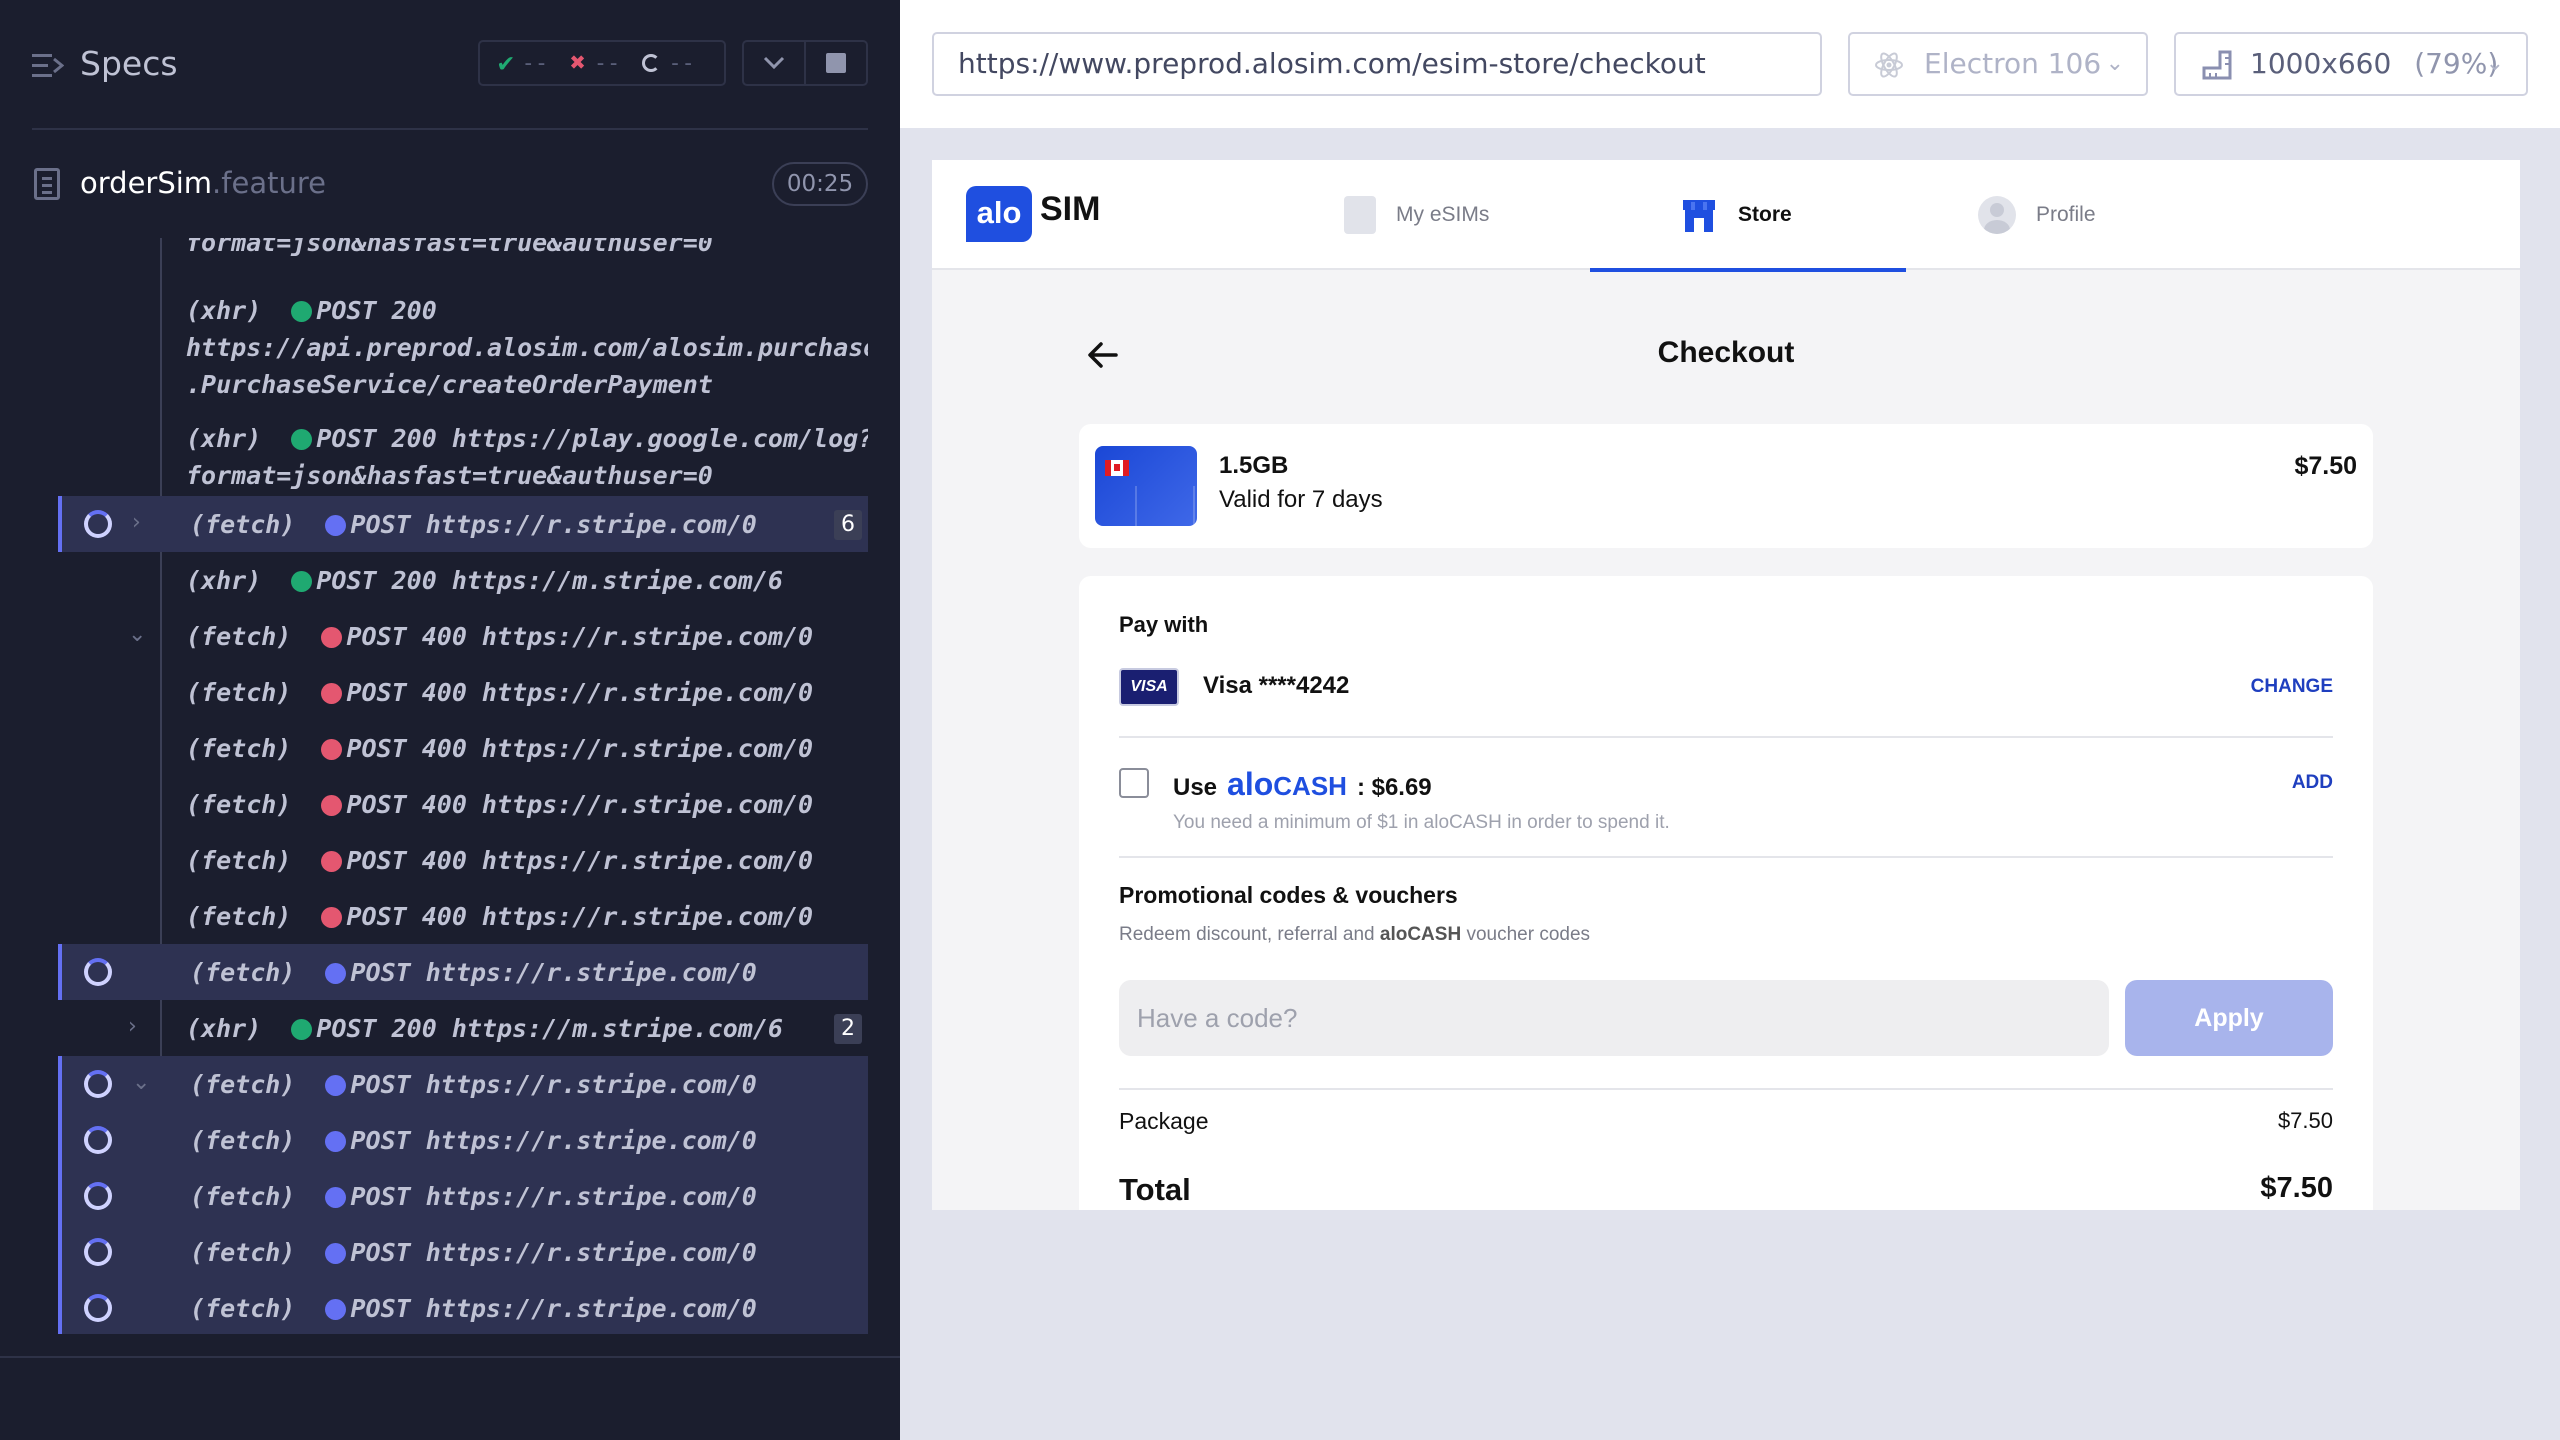 The image size is (2560, 1440). I want to click on store-icon, so click(1699, 216).